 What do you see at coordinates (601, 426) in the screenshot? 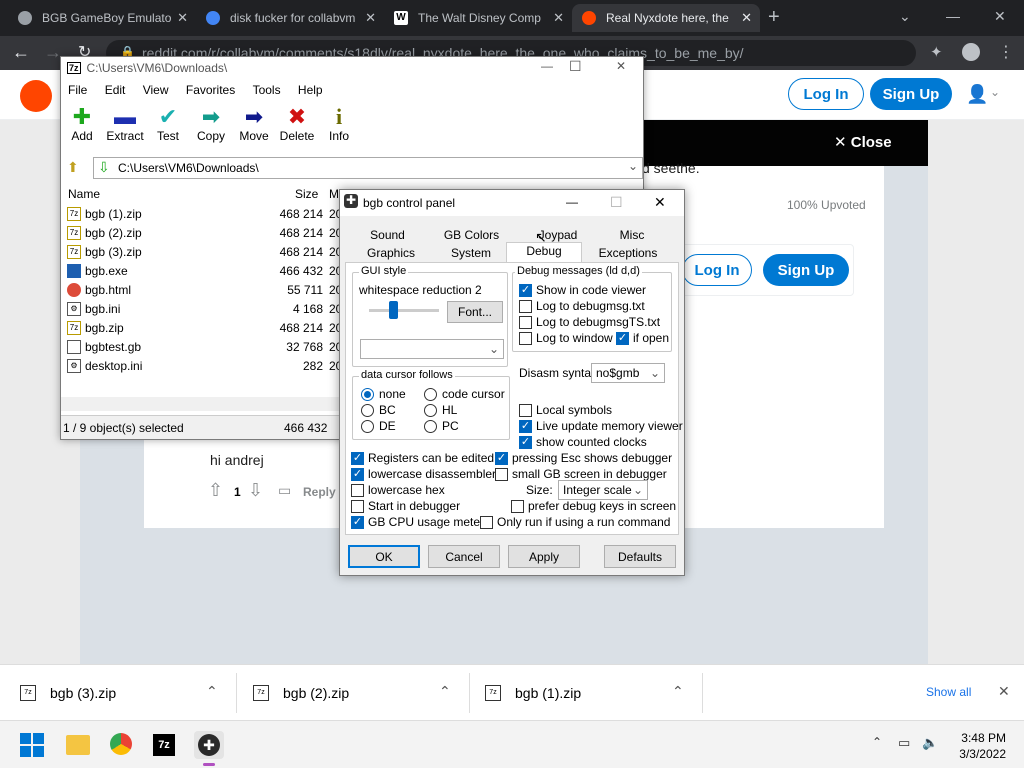
I see `check-live-update-memory: ✓ Live update memory viewer` at bounding box center [601, 426].